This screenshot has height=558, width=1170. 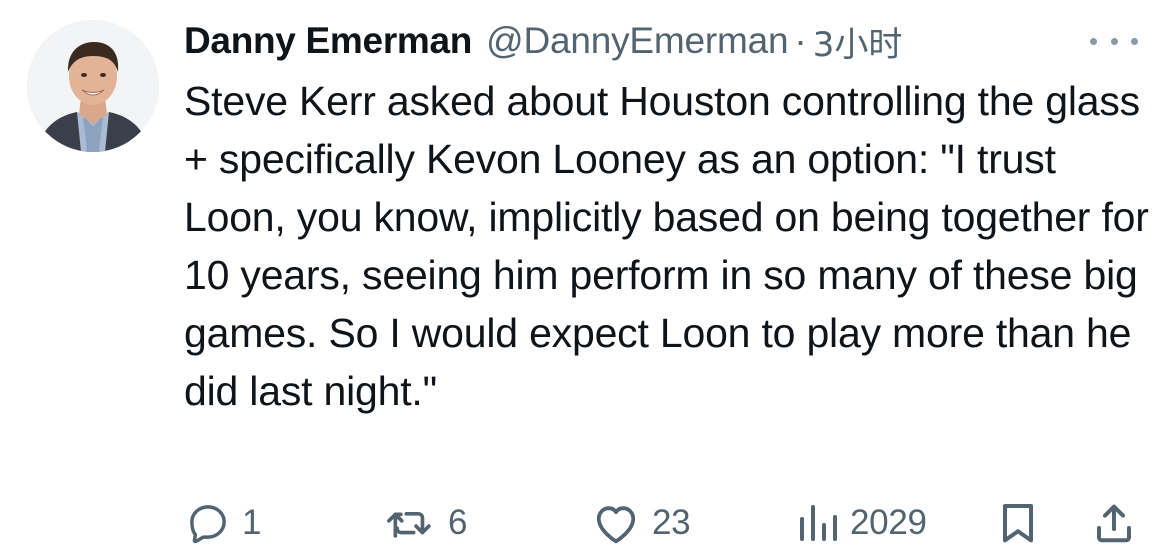 What do you see at coordinates (328, 41) in the screenshot?
I see `author-display-name: Danny Emerman` at bounding box center [328, 41].